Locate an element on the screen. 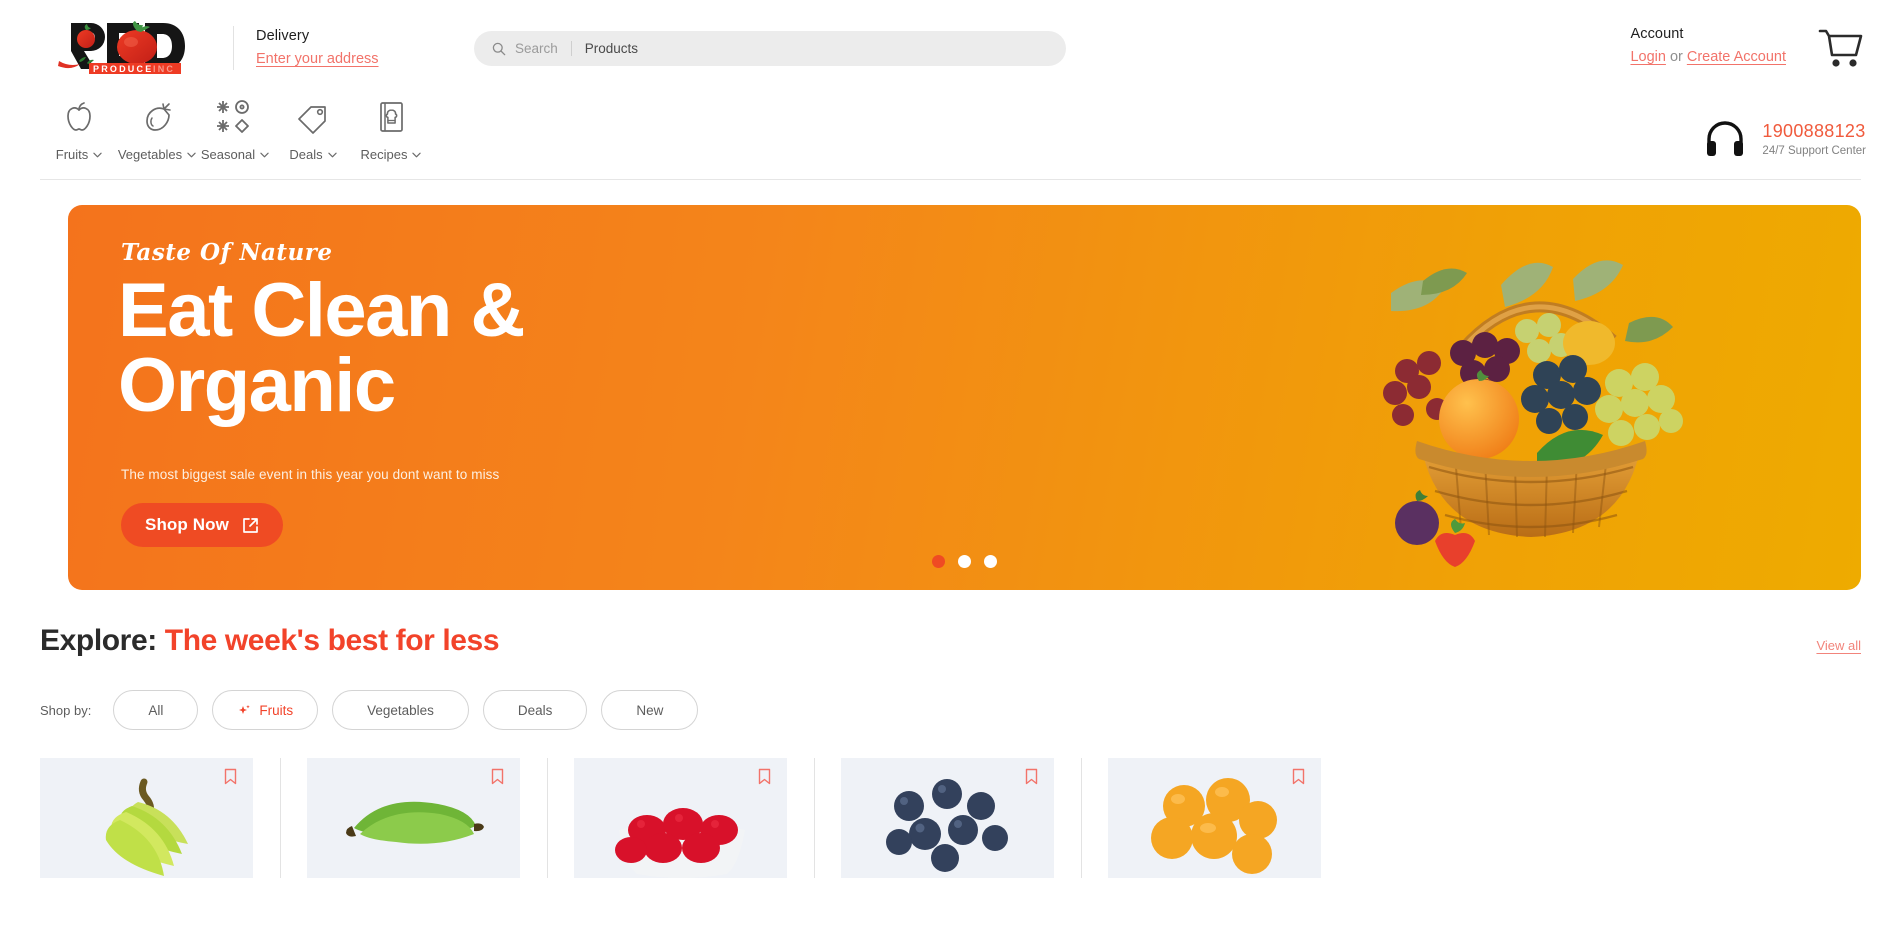 The image size is (1901, 940). cart-button is located at coordinates (1840, 48).